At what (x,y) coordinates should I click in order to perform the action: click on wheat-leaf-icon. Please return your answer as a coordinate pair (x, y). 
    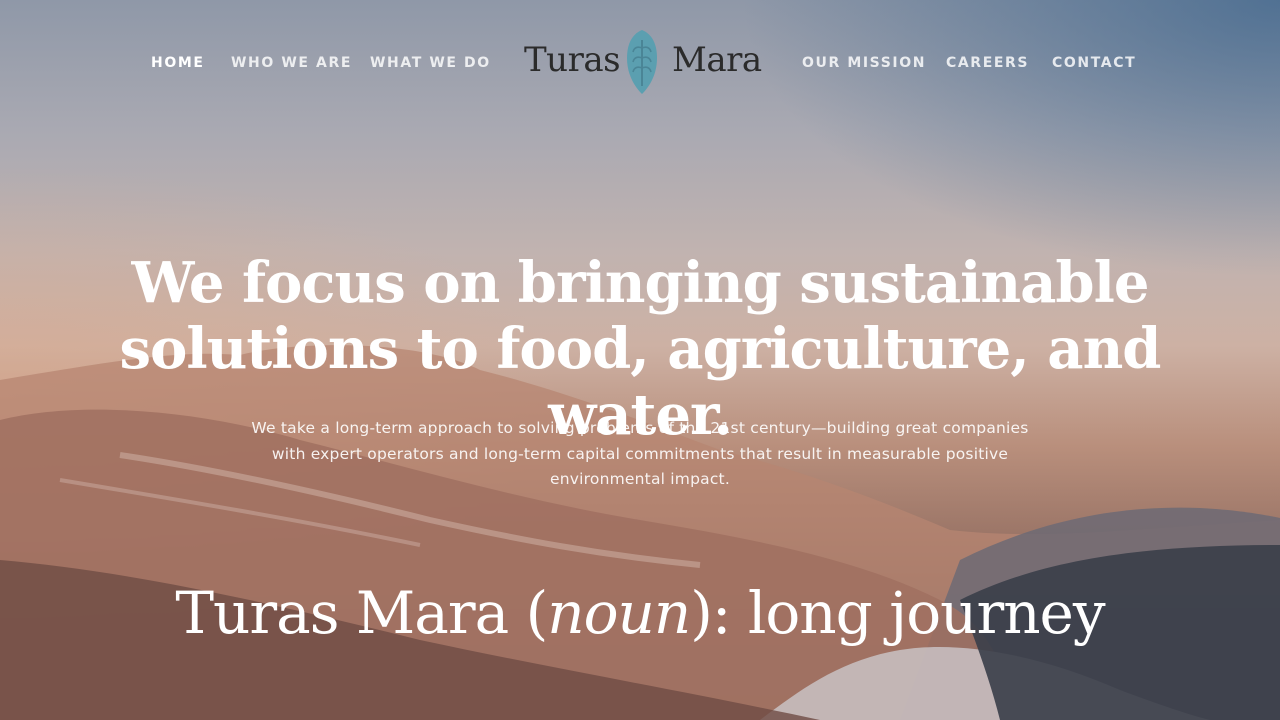
    Looking at the image, I should click on (642, 62).